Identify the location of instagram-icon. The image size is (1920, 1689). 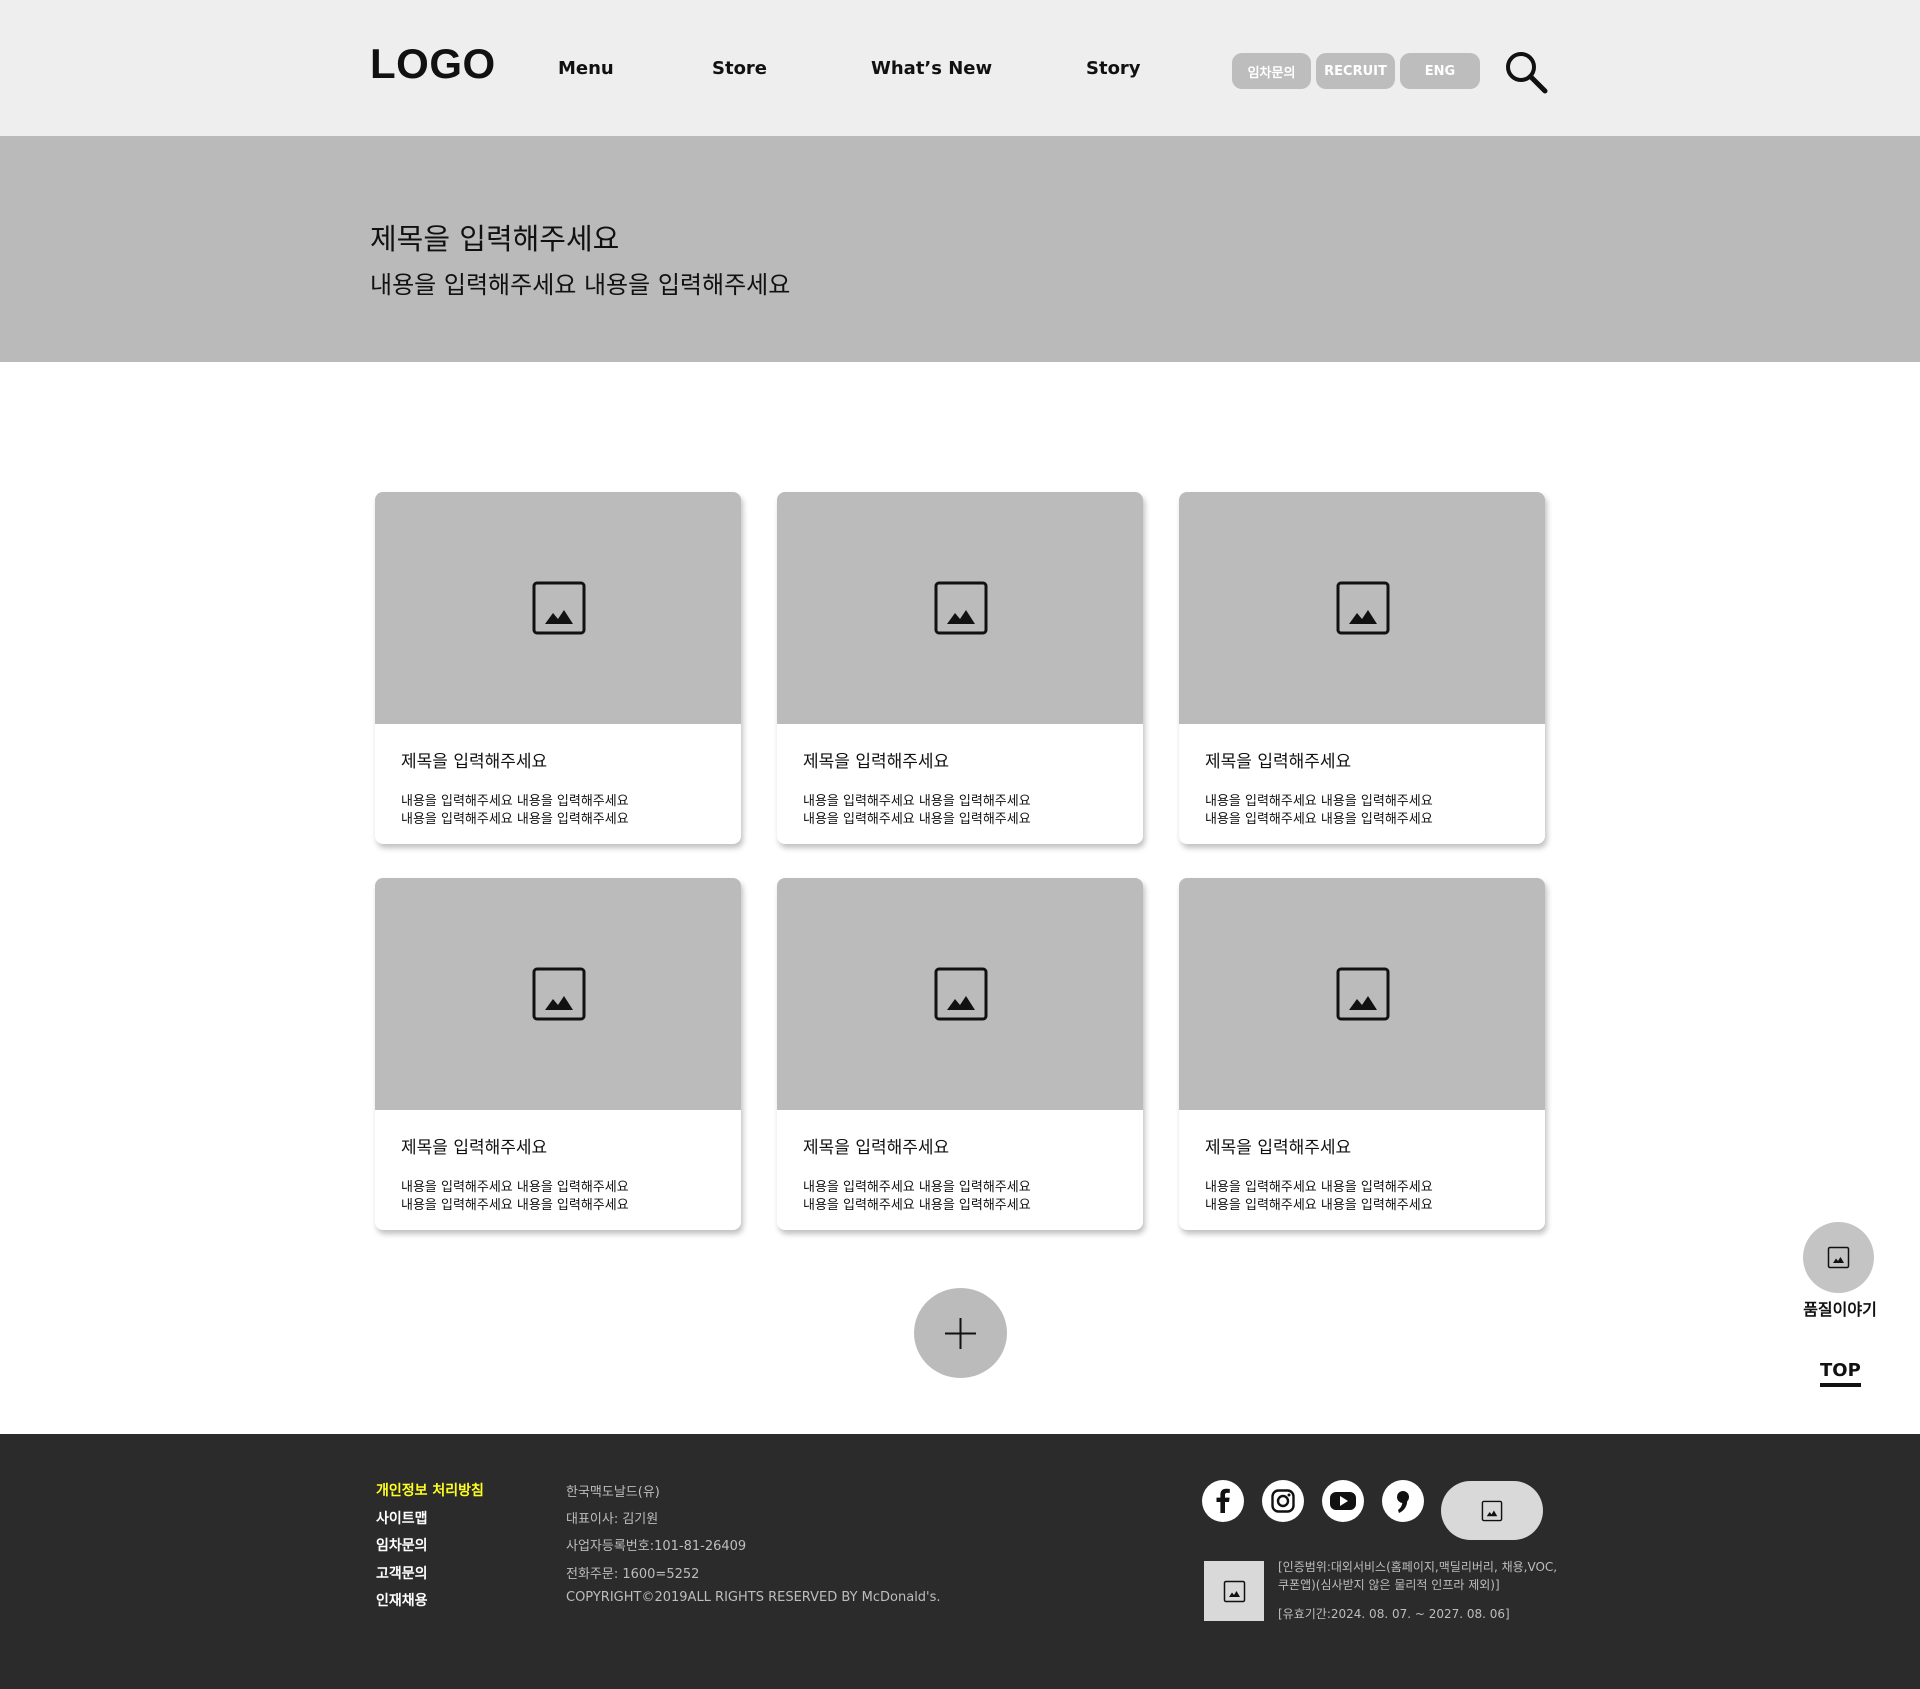
(1283, 1501).